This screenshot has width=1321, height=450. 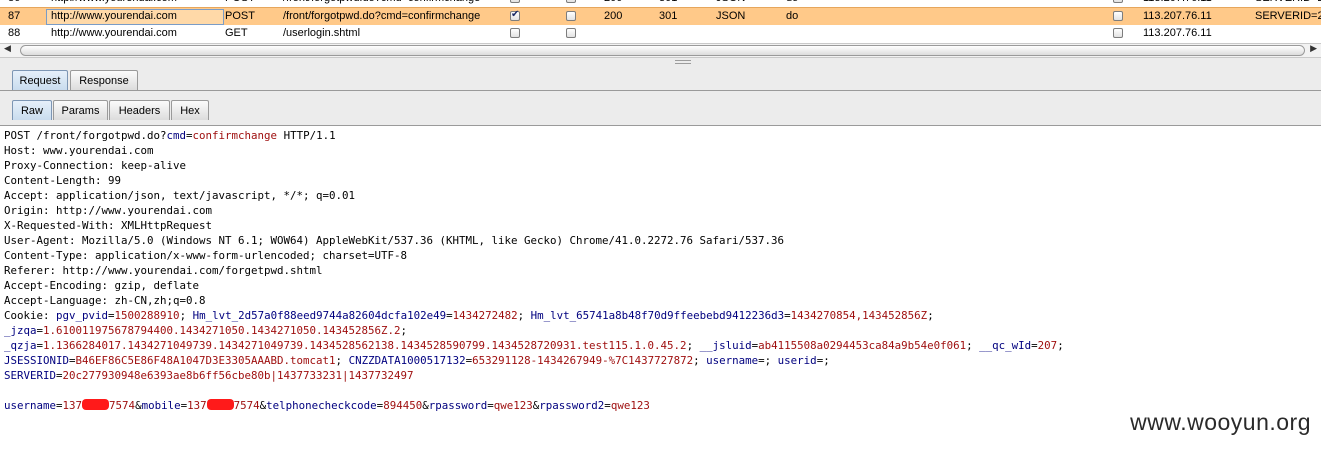 What do you see at coordinates (862, 345) in the screenshot?
I see `param-value: ab4115508a0294453ca84a9b54e0f061` at bounding box center [862, 345].